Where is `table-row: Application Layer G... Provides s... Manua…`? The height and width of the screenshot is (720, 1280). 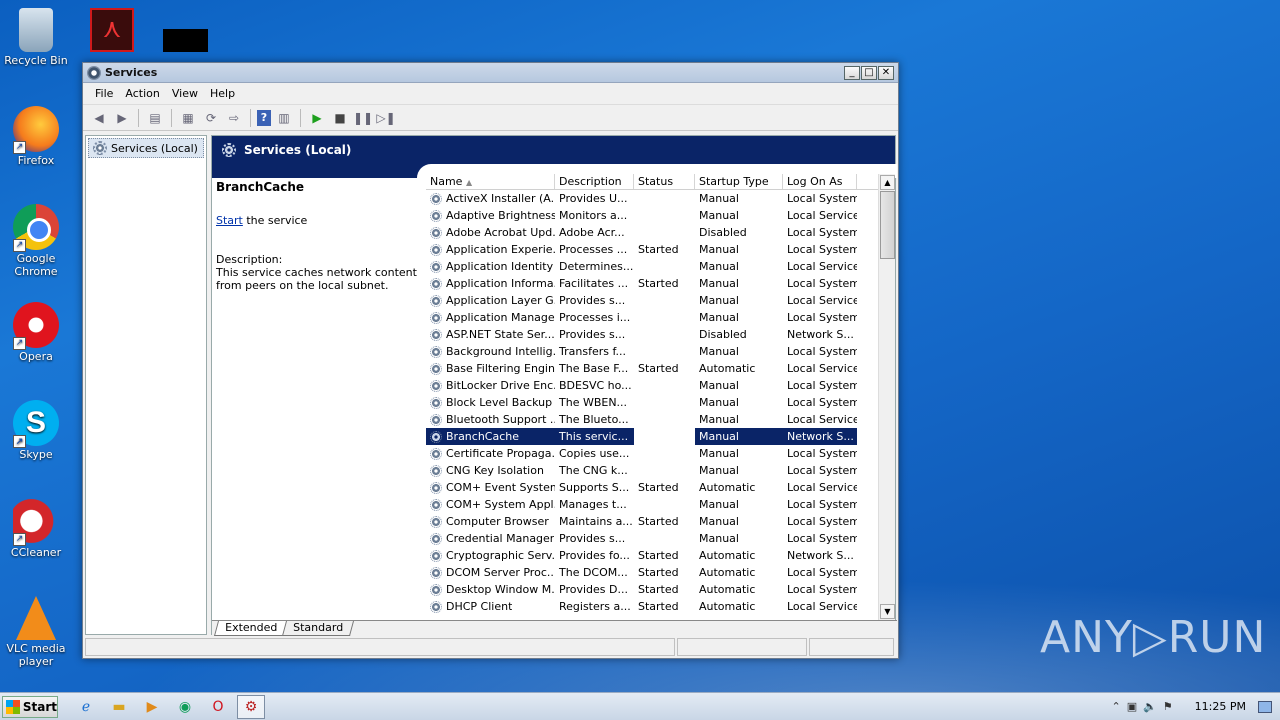
table-row: Application Layer G... Provides s... Manua… is located at coordinates (660, 300).